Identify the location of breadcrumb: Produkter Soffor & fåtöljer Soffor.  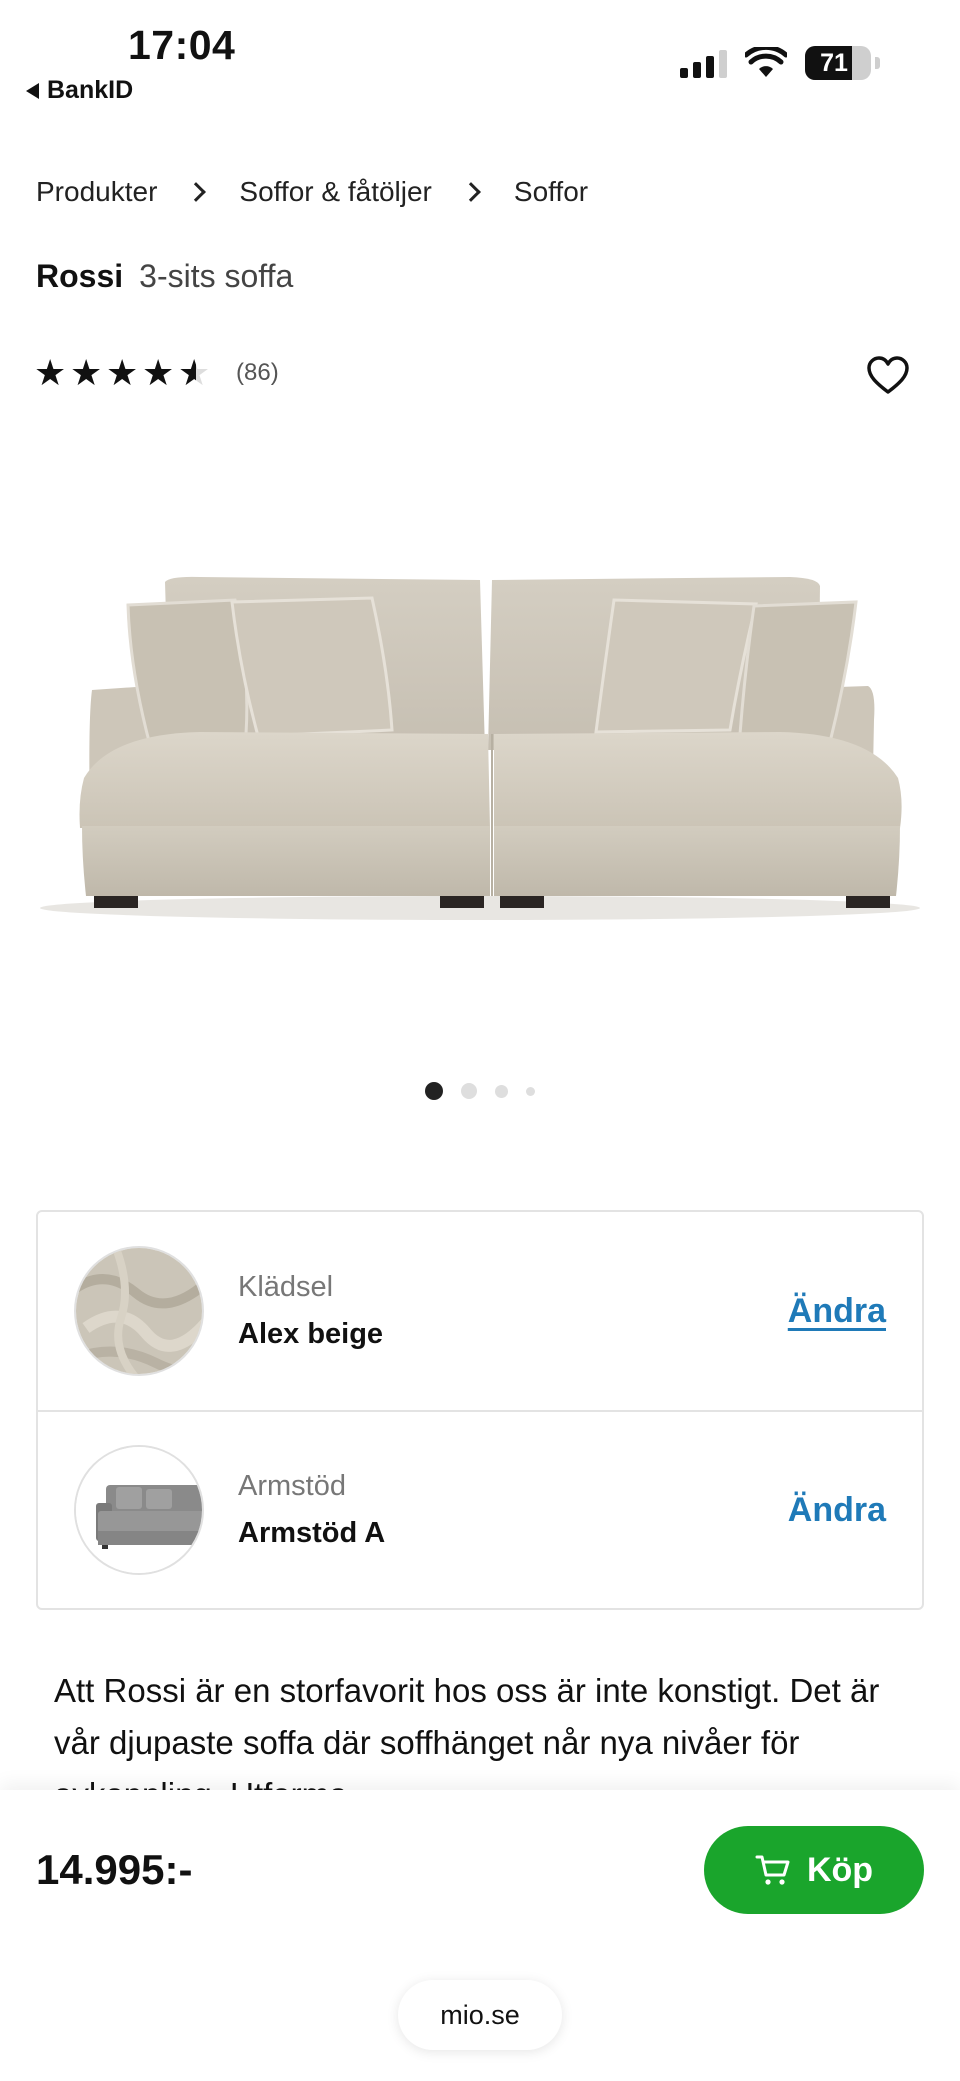
(312, 192).